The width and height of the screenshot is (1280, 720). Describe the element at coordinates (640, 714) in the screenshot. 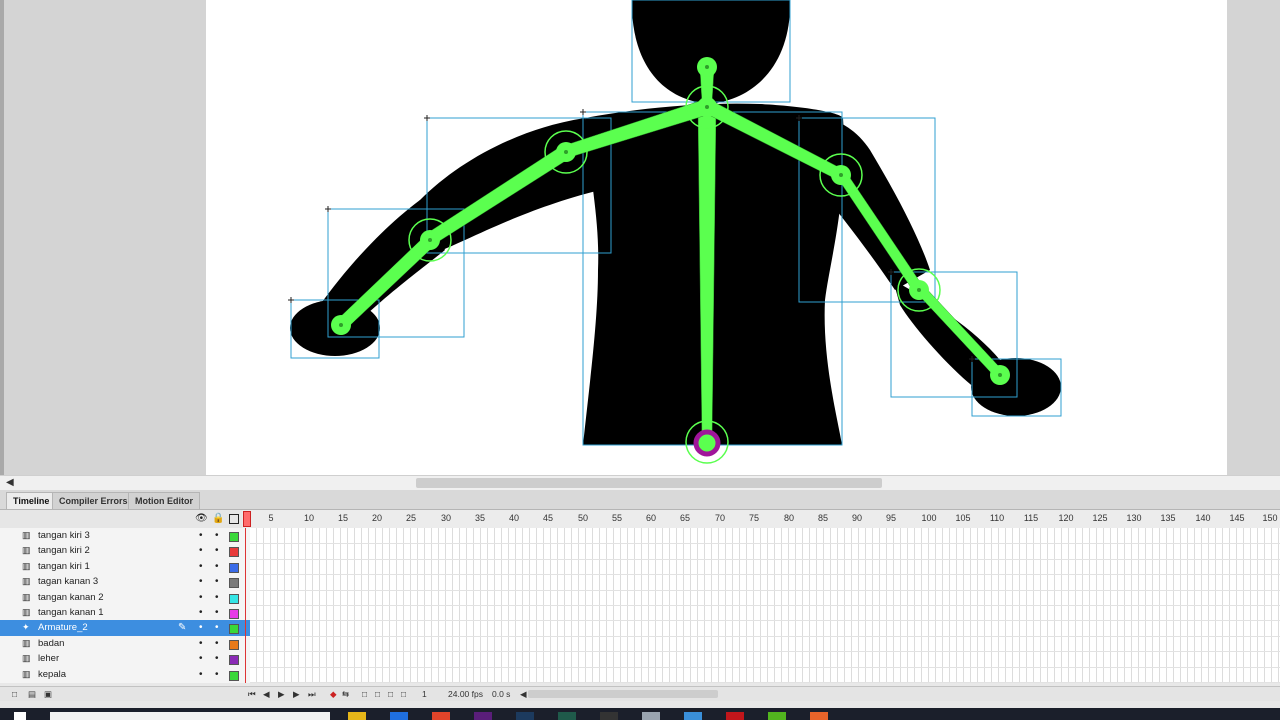

I see `taskbar` at that location.